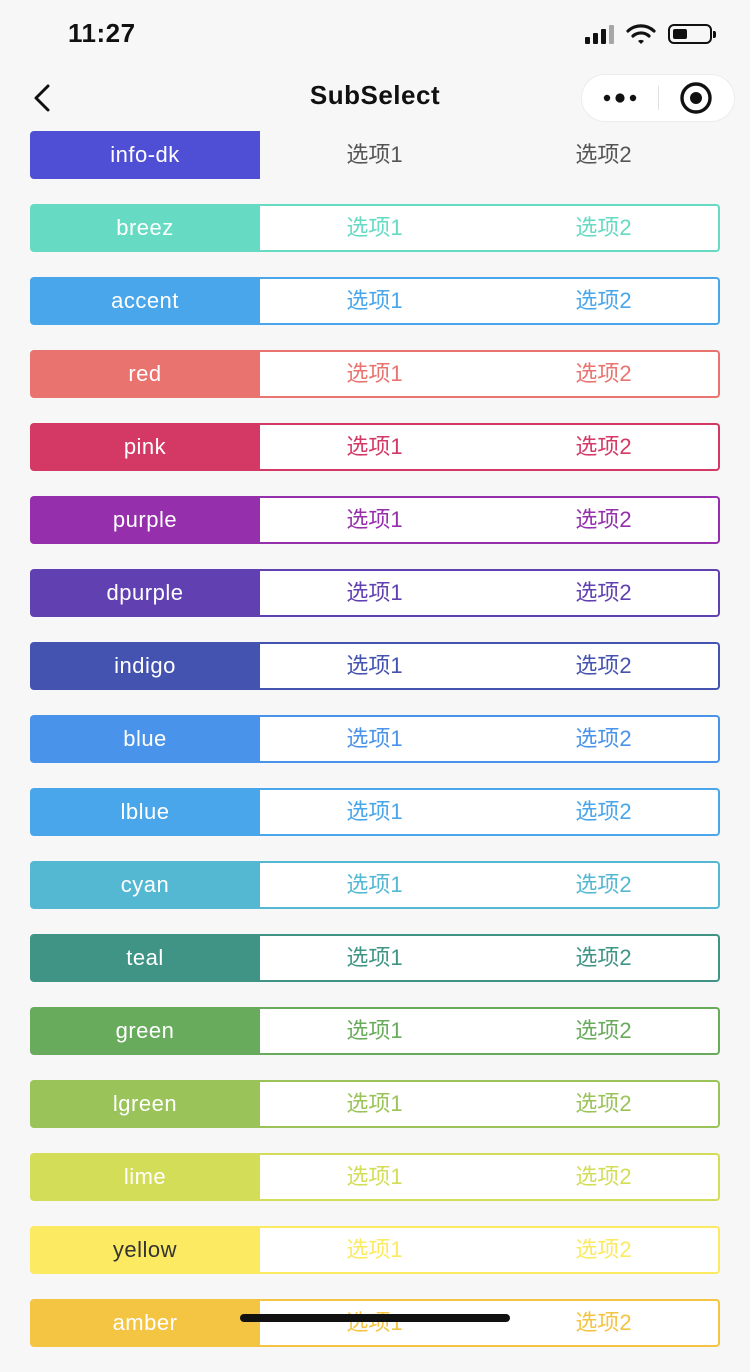 Image resolution: width=750 pixels, height=1372 pixels. I want to click on subselect-label: lgreen, so click(145, 1104).